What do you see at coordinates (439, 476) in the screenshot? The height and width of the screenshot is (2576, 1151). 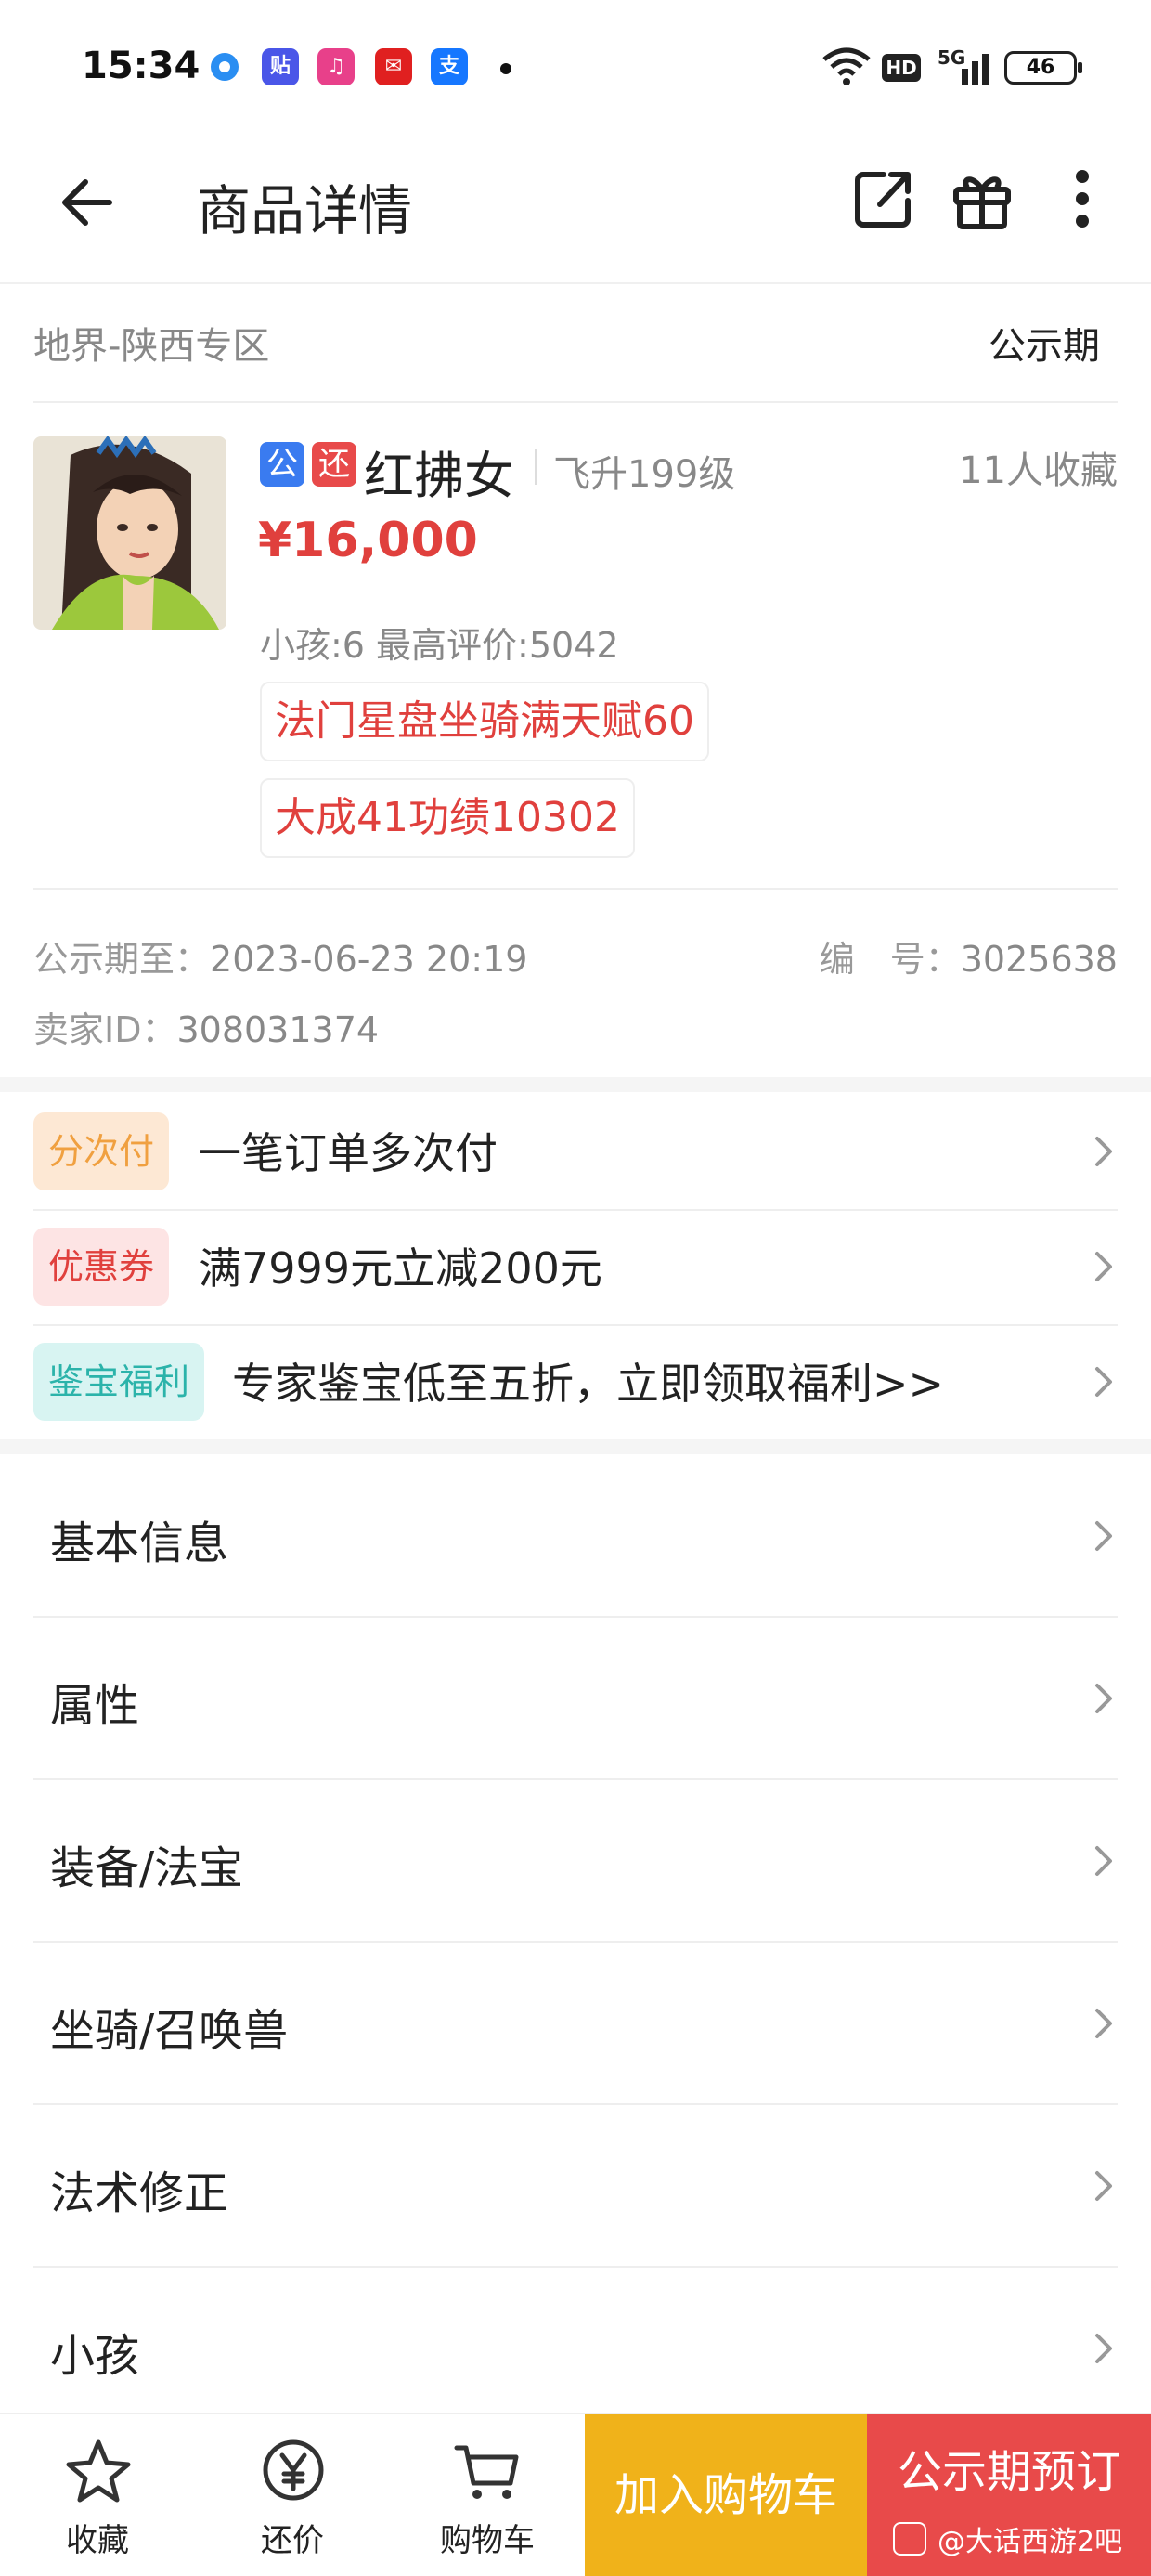 I see `character-name: 红拂女` at bounding box center [439, 476].